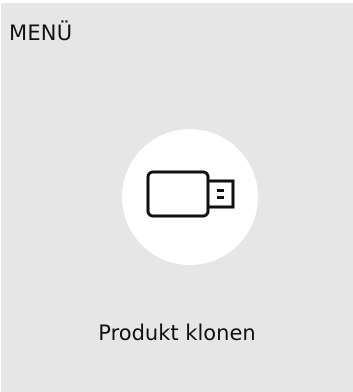 The height and width of the screenshot is (392, 353). I want to click on usb-drive-icon, so click(190, 194).